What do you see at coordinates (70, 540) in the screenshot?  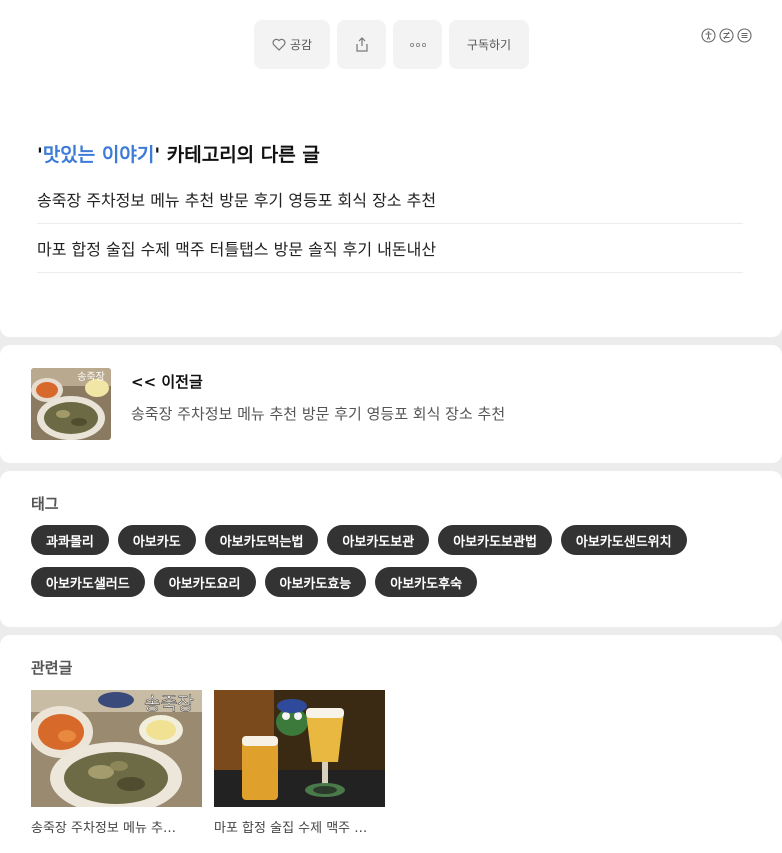 I see `tag-chip: 과콰몰리` at bounding box center [70, 540].